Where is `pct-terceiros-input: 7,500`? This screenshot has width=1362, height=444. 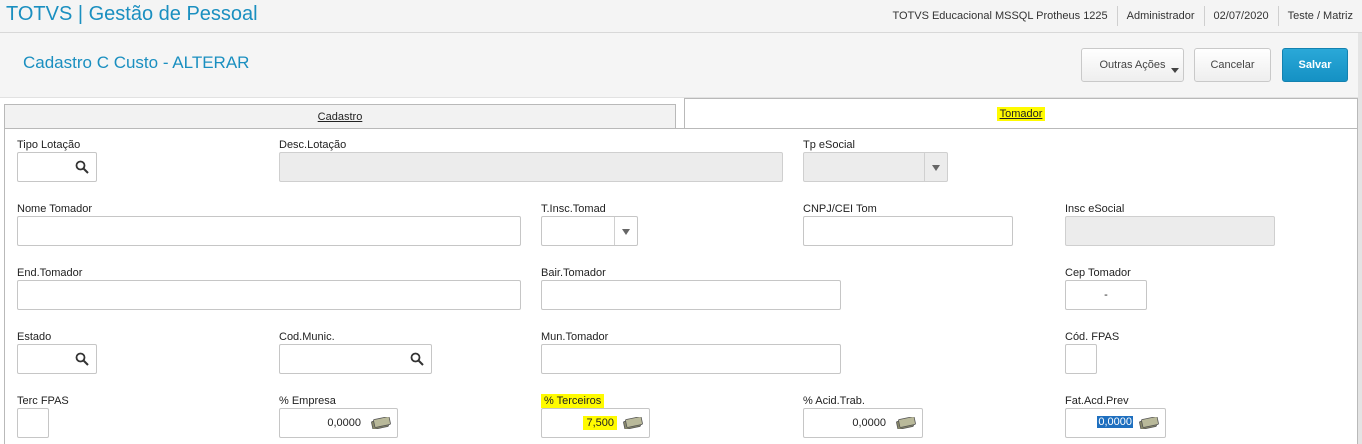 pct-terceiros-input: 7,500 is located at coordinates (595, 423).